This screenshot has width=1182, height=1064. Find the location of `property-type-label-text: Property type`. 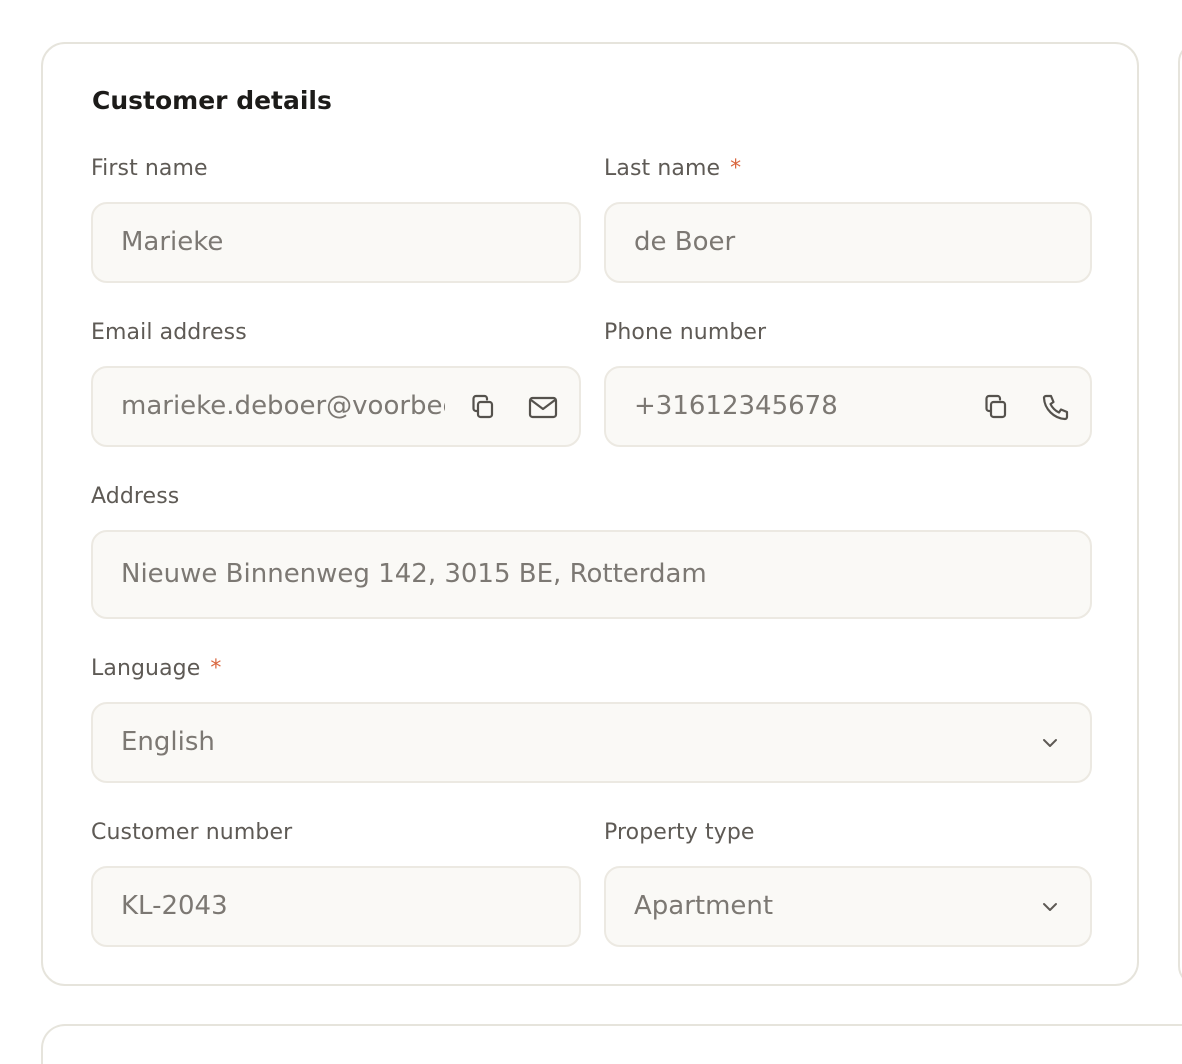

property-type-label-text: Property type is located at coordinates (679, 832).